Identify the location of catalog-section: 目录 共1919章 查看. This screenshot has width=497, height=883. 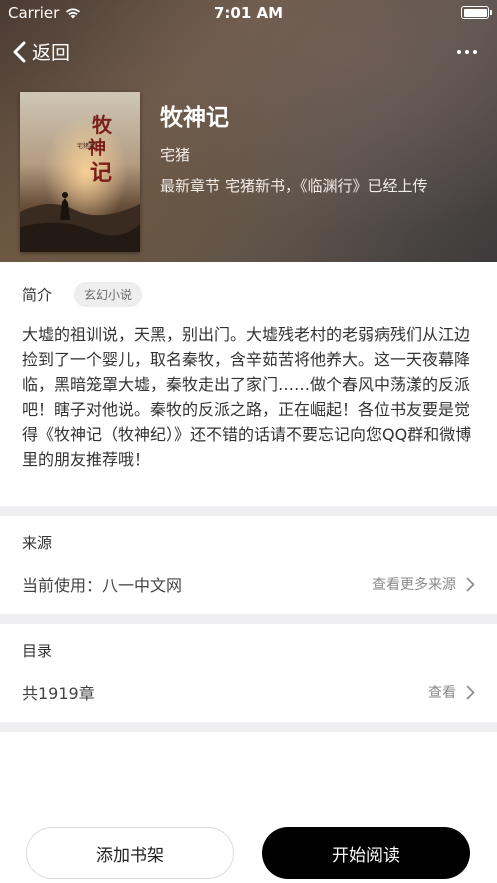
(248, 673).